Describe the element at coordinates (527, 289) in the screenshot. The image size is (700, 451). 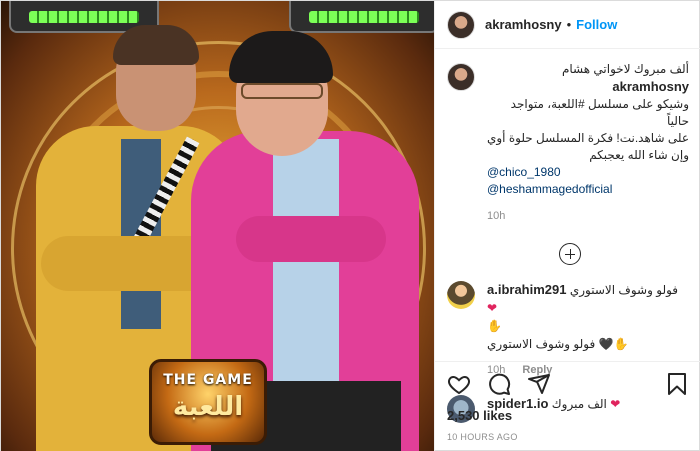
I see `comment-username: a.ibrahim291` at that location.